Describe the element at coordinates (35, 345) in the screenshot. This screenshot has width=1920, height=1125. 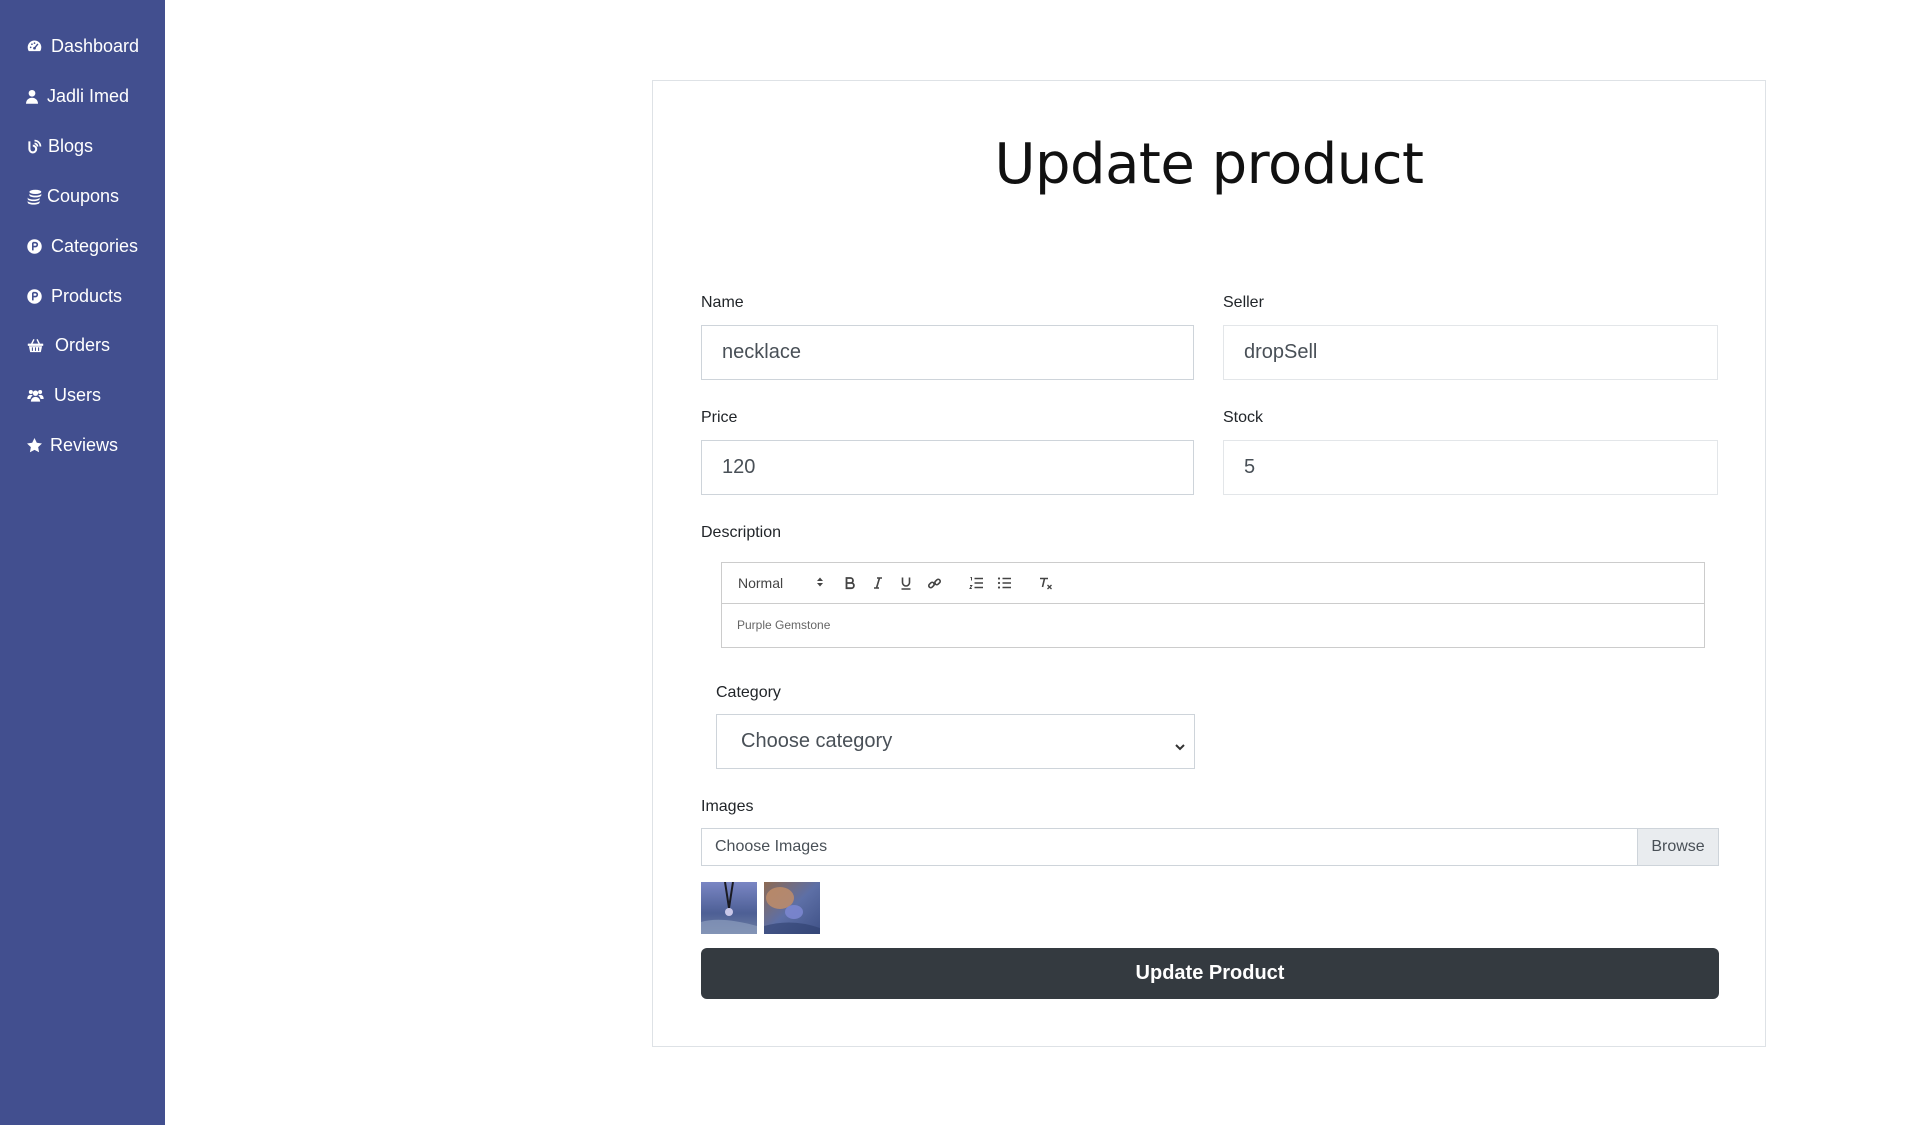
I see `shopping-basket-icon` at that location.